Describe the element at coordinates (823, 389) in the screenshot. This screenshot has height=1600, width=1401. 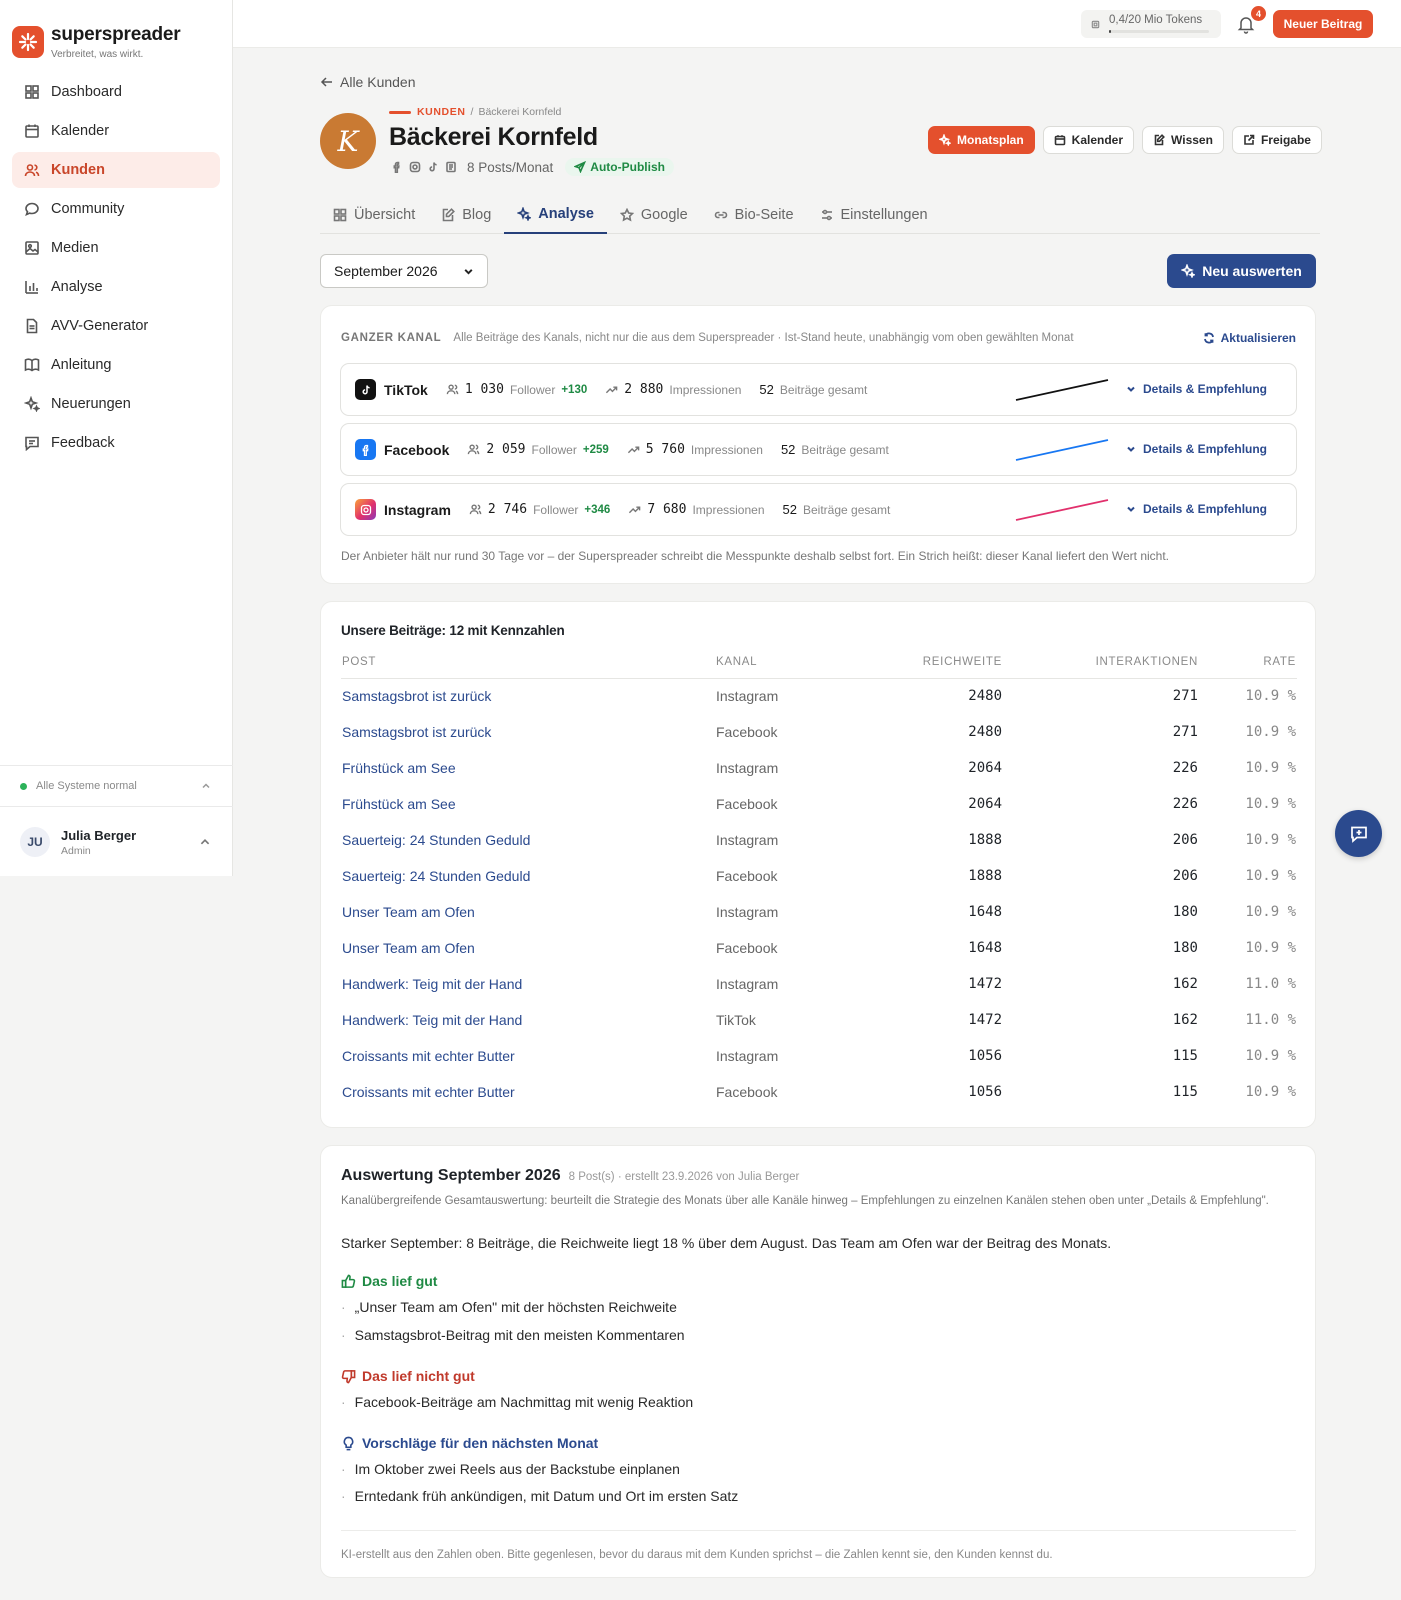
I see `posts-label: Beiträge gesamt` at that location.